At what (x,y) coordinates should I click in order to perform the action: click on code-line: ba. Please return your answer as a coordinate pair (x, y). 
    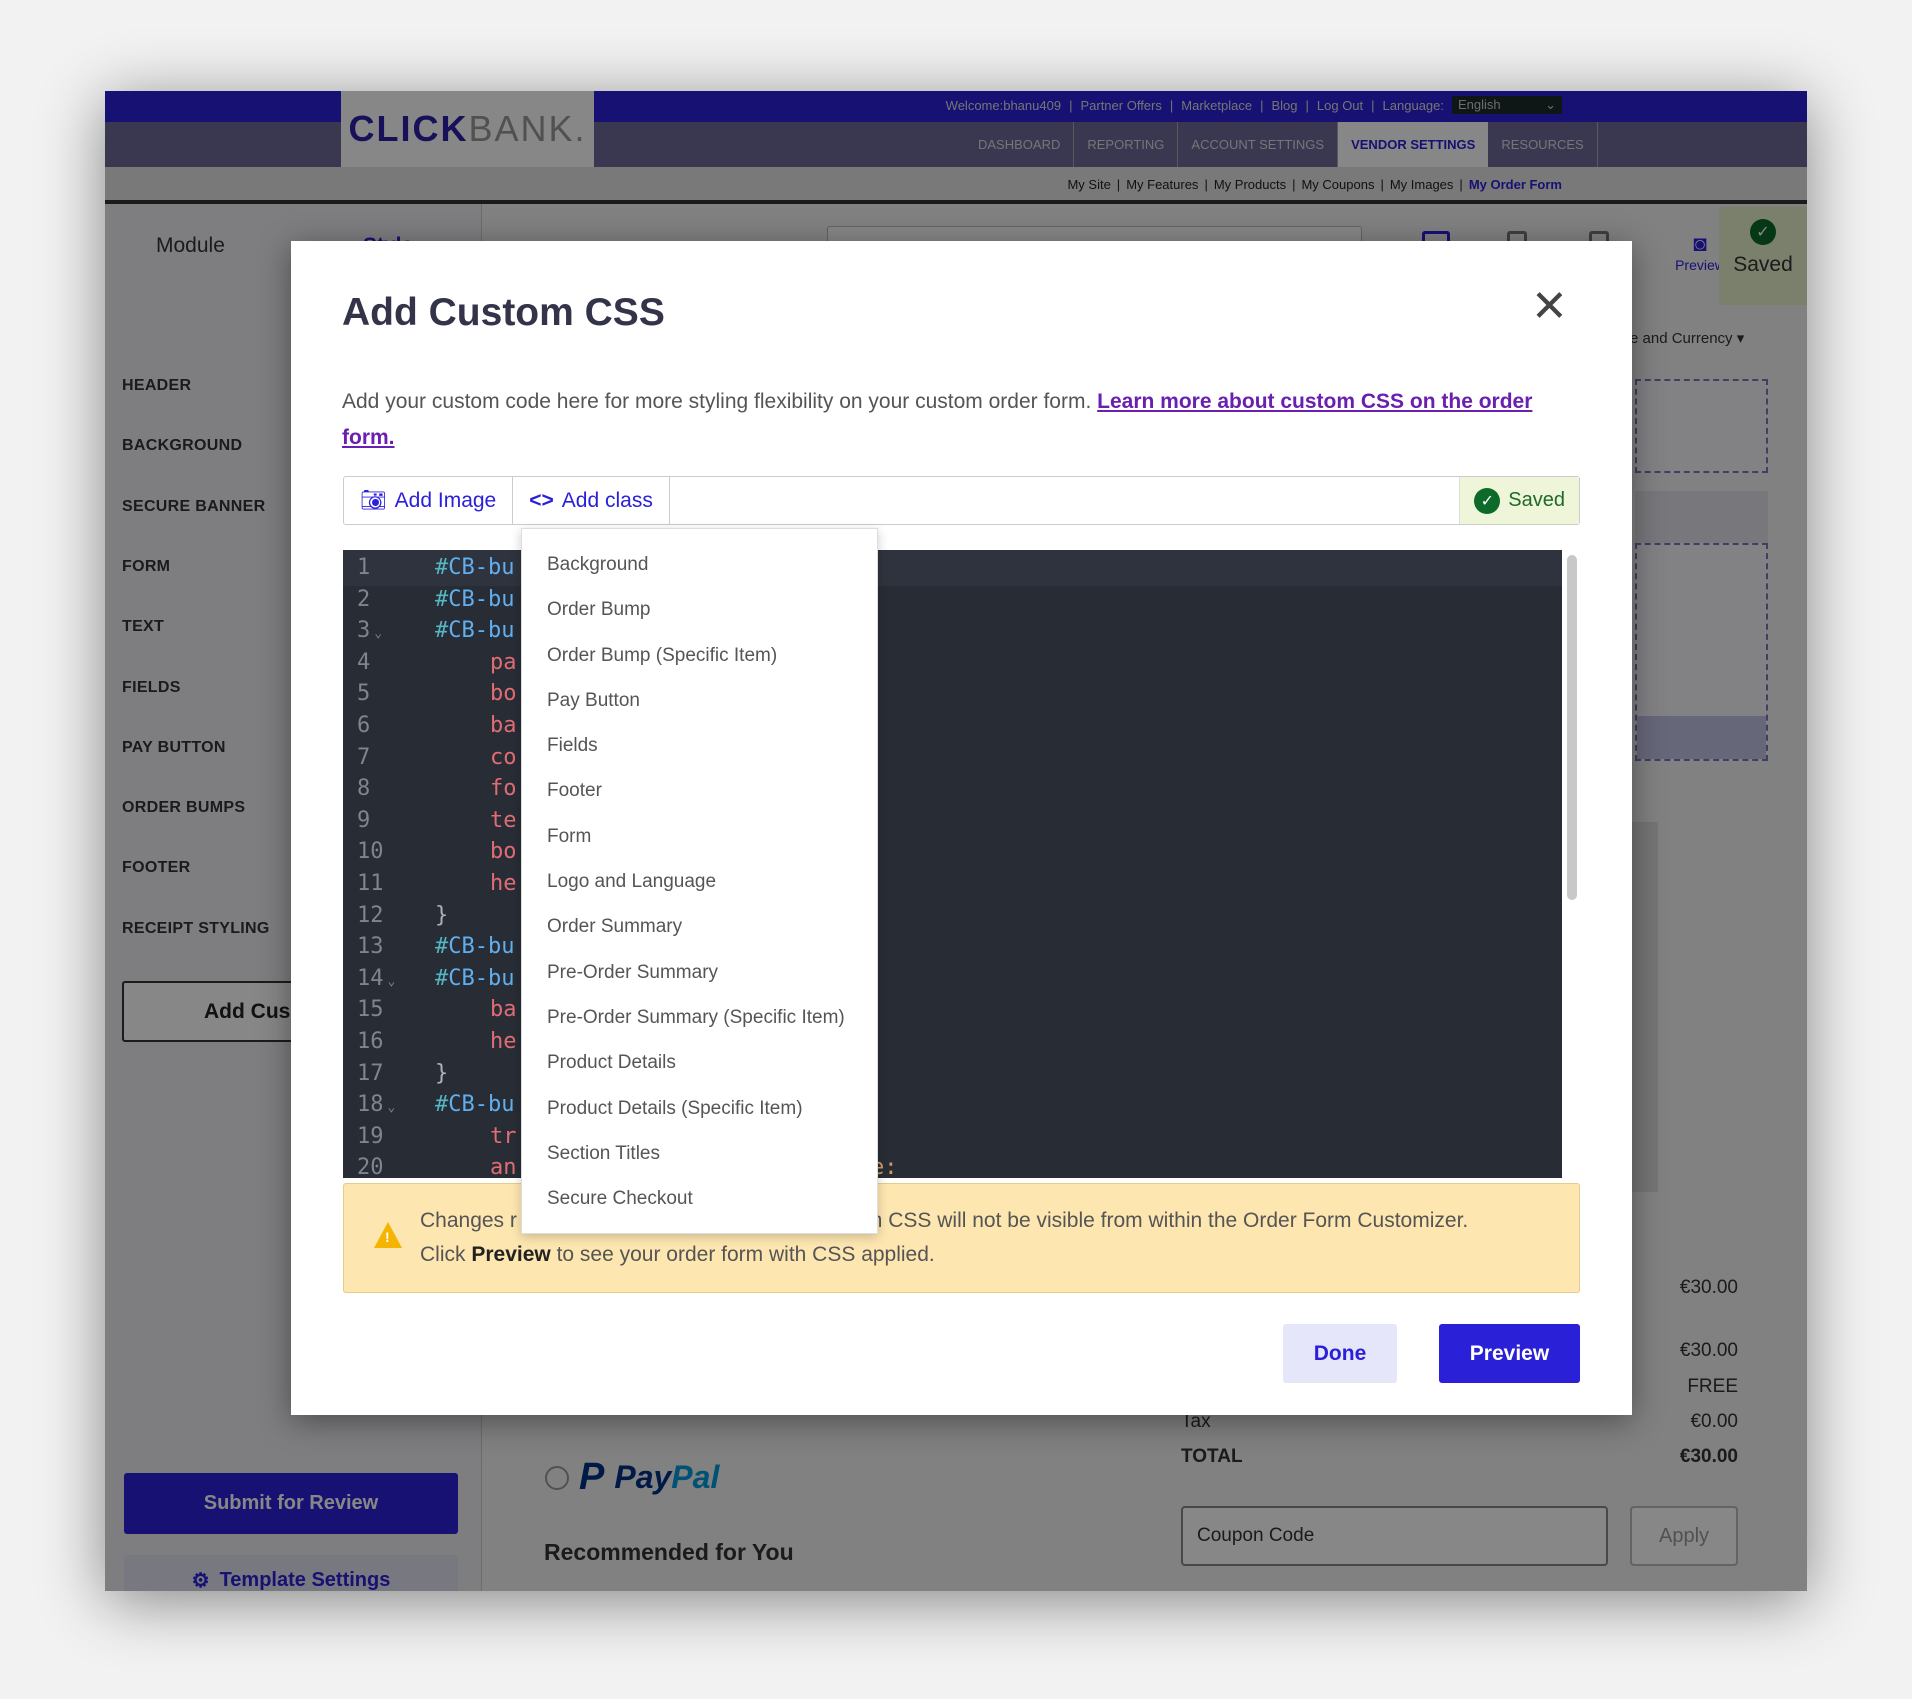
    Looking at the image, I should click on (503, 1010).